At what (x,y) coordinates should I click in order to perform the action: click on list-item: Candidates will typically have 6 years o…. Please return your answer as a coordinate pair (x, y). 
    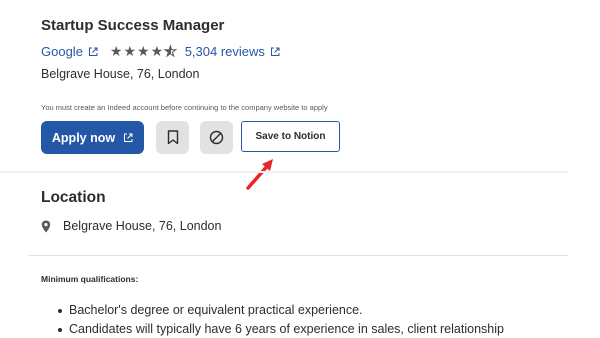
    Looking at the image, I should click on (281, 329).